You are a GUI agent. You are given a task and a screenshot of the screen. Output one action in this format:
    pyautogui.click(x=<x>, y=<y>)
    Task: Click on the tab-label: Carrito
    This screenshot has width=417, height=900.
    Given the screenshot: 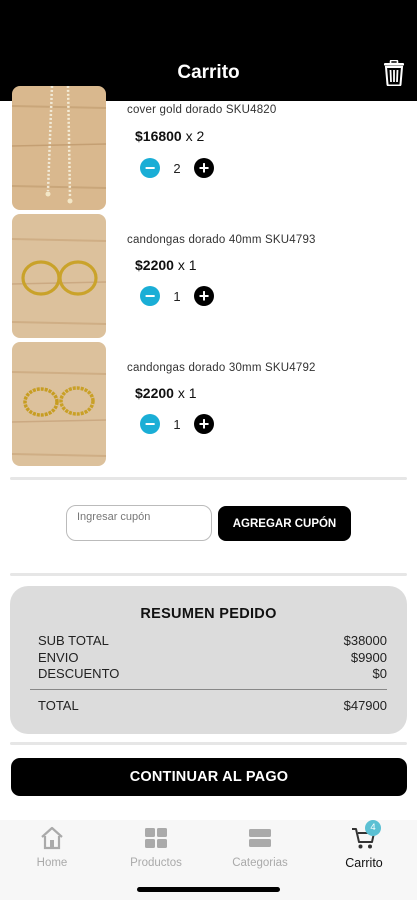 What is the action you would take?
    pyautogui.click(x=364, y=863)
    